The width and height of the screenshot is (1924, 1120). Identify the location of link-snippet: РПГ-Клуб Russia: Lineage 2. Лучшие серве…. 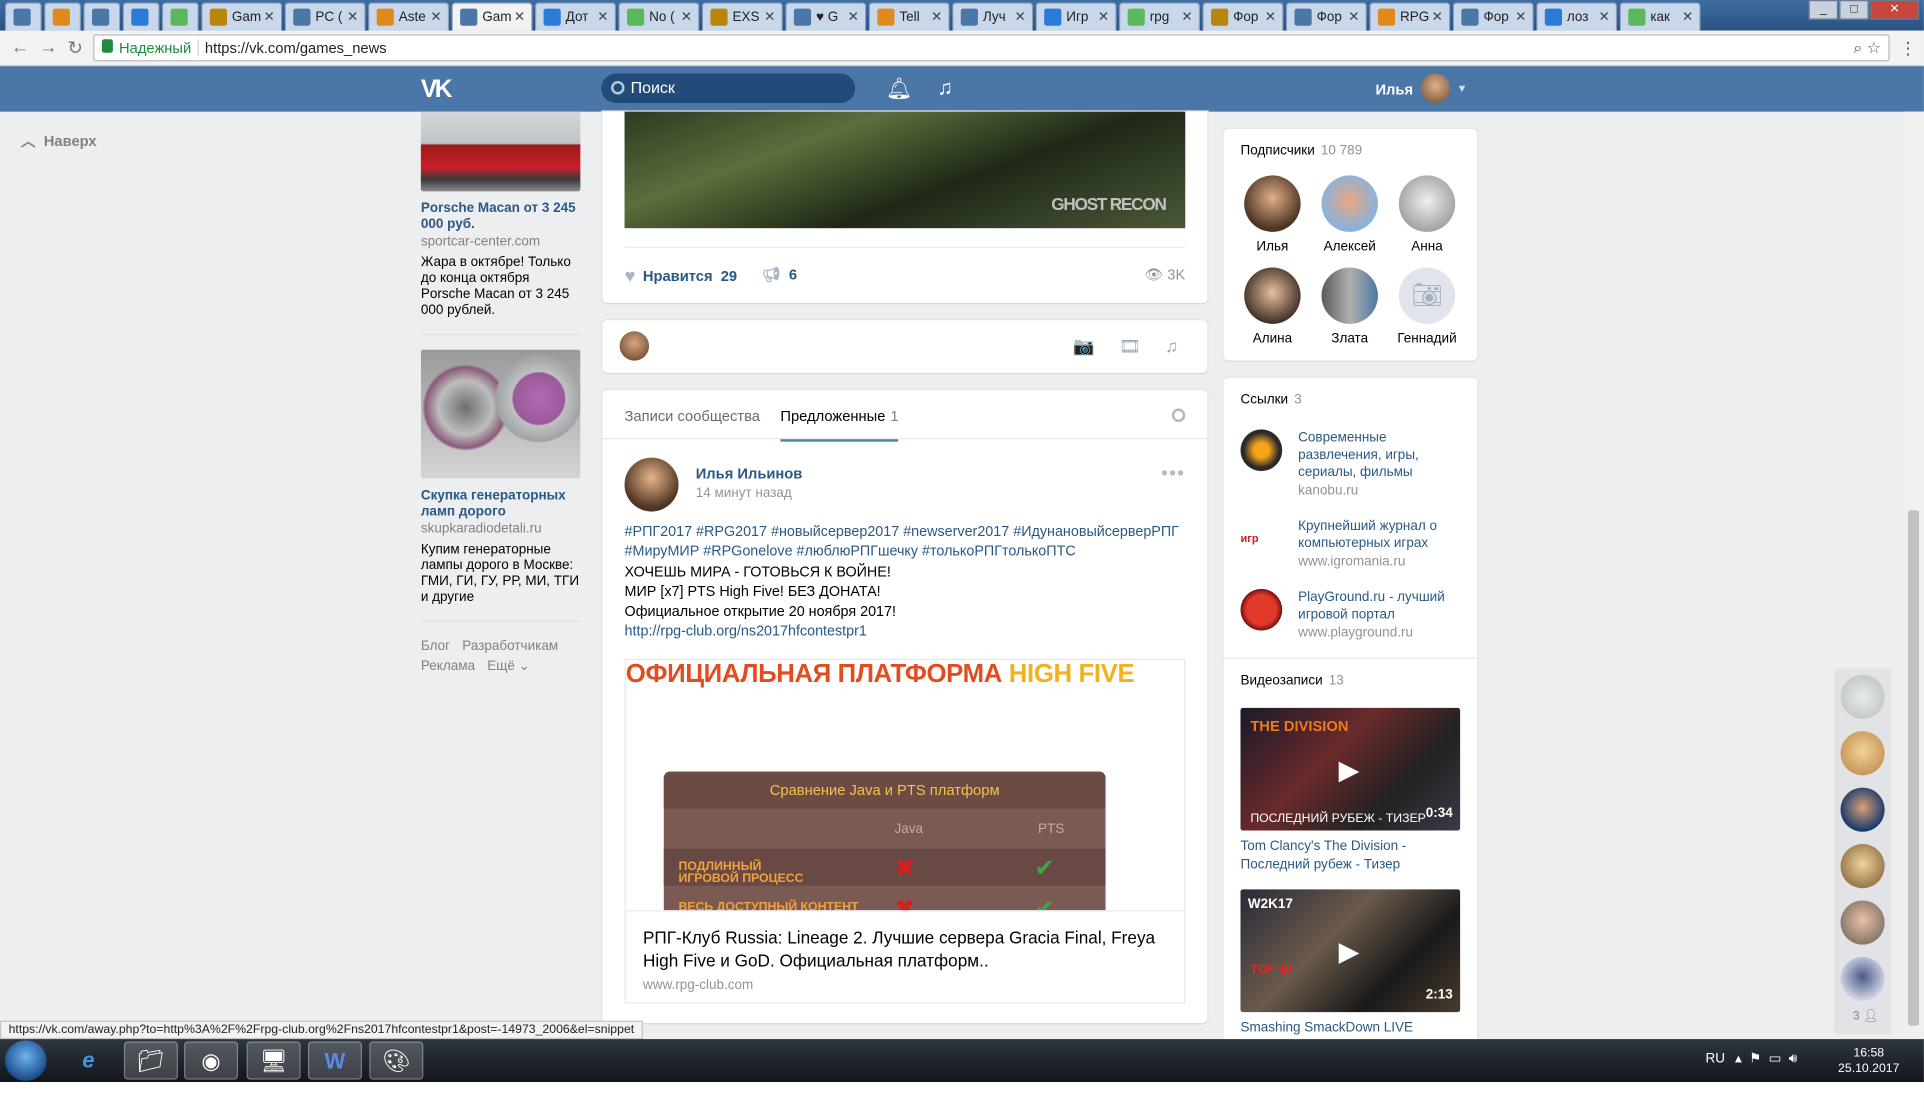
(905, 957).